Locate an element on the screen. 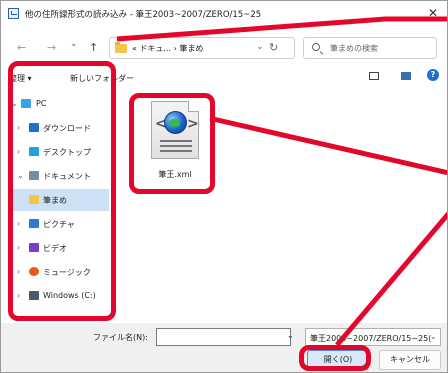 The height and width of the screenshot is (373, 448). search-box: 筆まめの検索 is located at coordinates (370, 48).